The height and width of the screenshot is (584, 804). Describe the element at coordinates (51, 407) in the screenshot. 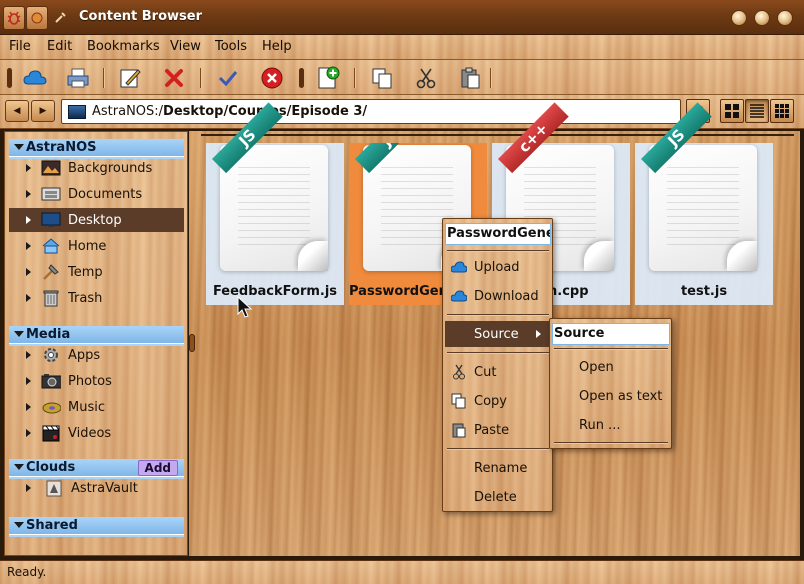

I see `music-icon` at that location.